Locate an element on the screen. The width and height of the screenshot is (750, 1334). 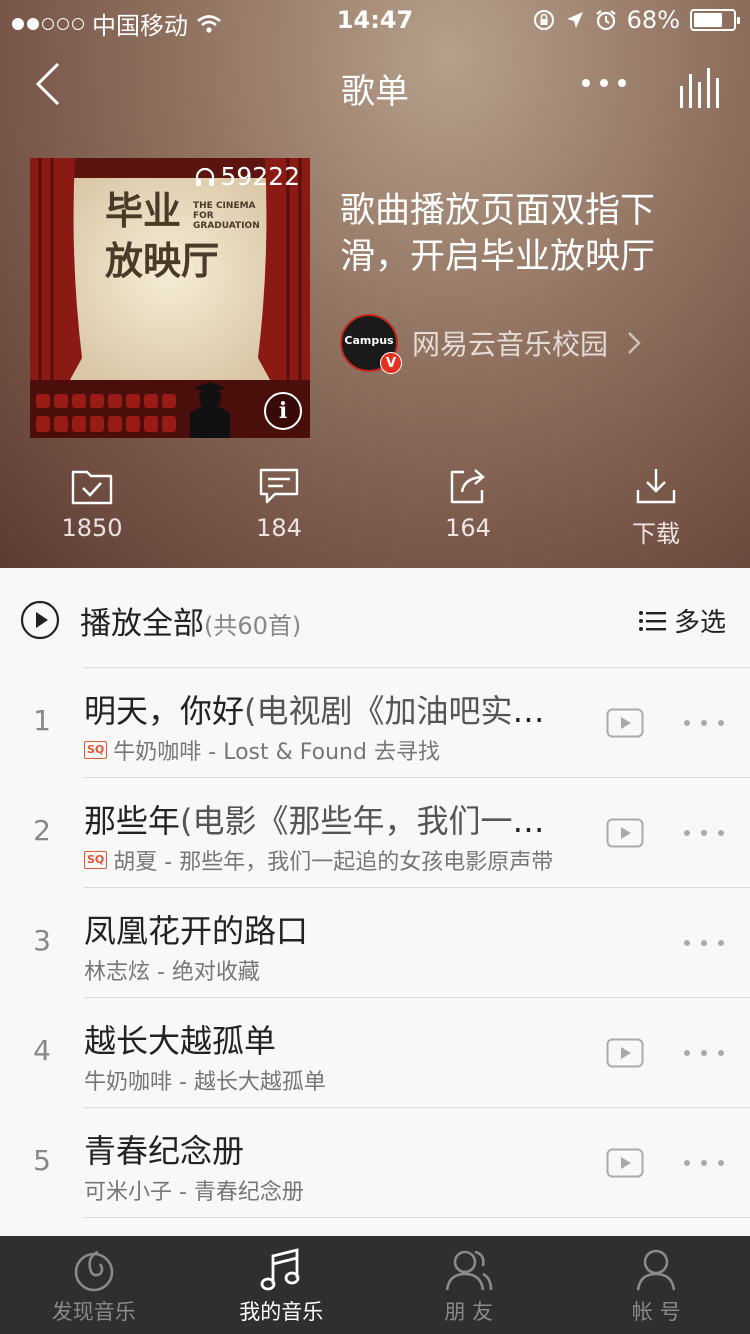
song-row: 5 青春纪念册可米小子 - 青春纪念册 is located at coordinates (375, 1163).